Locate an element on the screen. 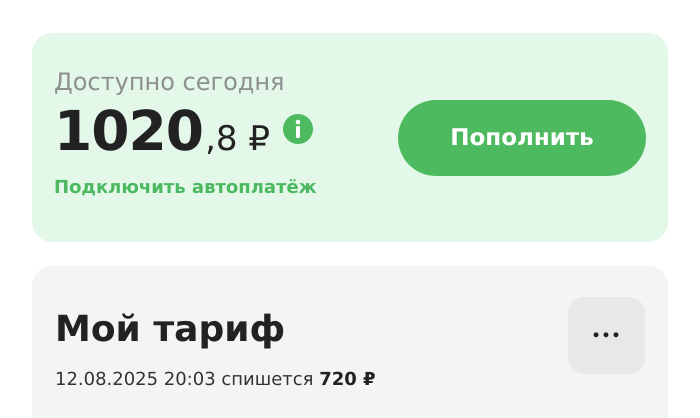 The image size is (700, 418). autopay-link: Подключить автоплатёж is located at coordinates (185, 187).